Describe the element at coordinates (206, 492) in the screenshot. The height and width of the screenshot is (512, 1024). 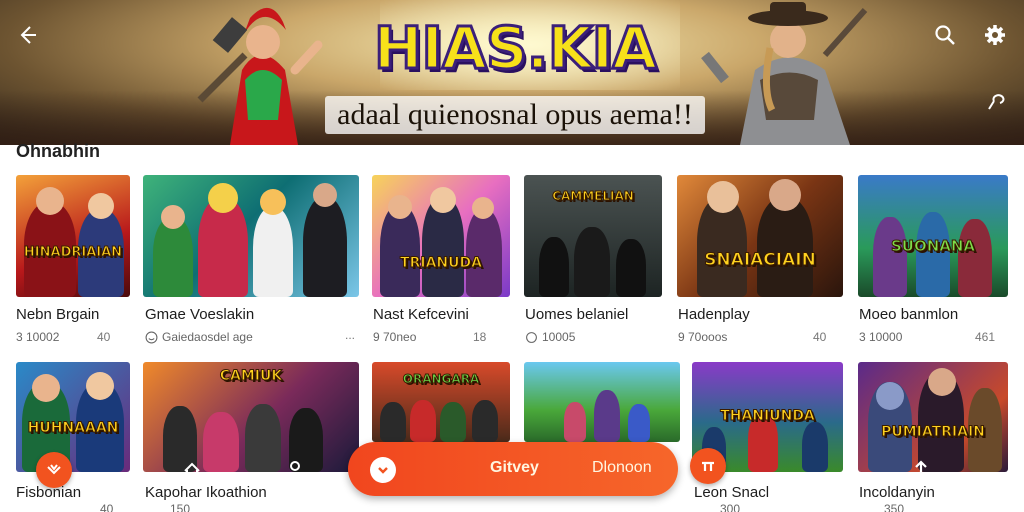
I see `card-title: Kapohar Ikoathion` at that location.